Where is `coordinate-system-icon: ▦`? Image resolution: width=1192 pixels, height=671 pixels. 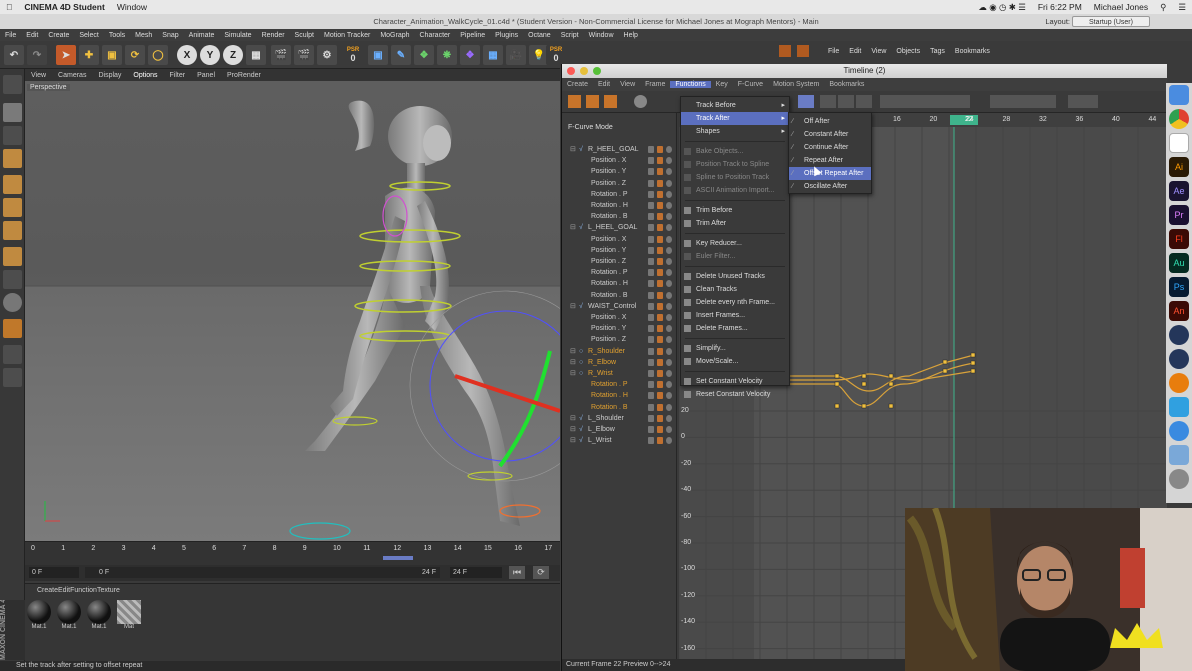
coordinate-system-icon: ▦ is located at coordinates (256, 55).